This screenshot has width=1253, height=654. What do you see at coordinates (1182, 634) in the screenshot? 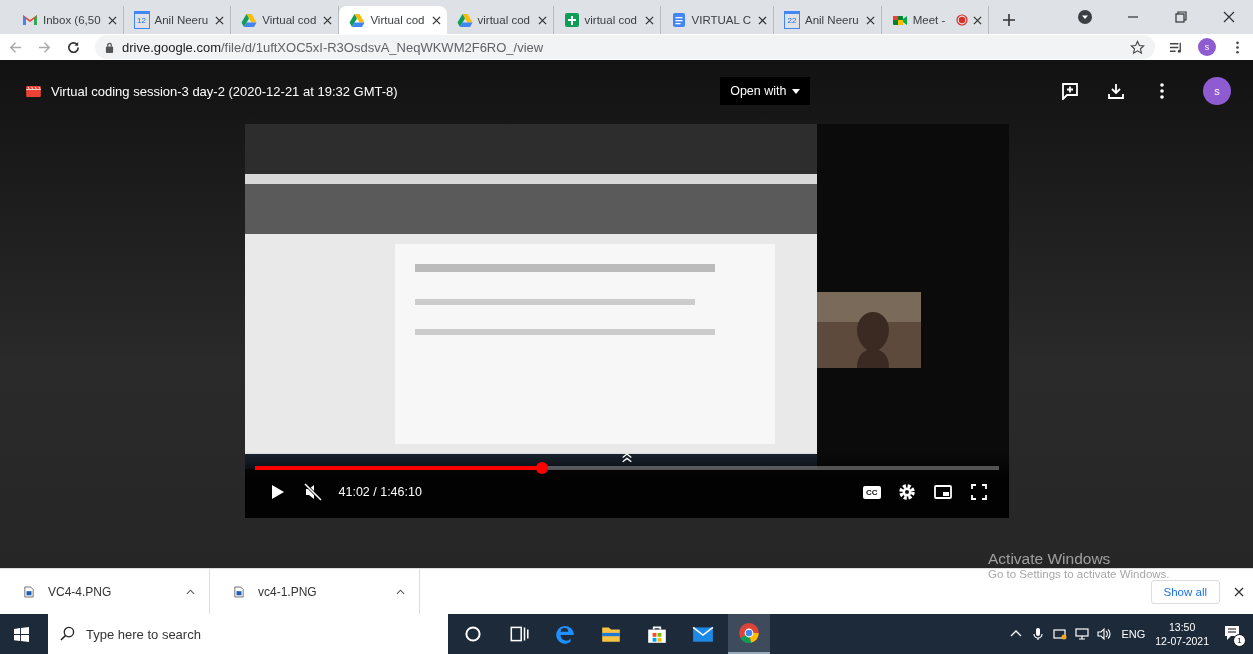
I see `clock: 13:50 12-07-2021` at bounding box center [1182, 634].